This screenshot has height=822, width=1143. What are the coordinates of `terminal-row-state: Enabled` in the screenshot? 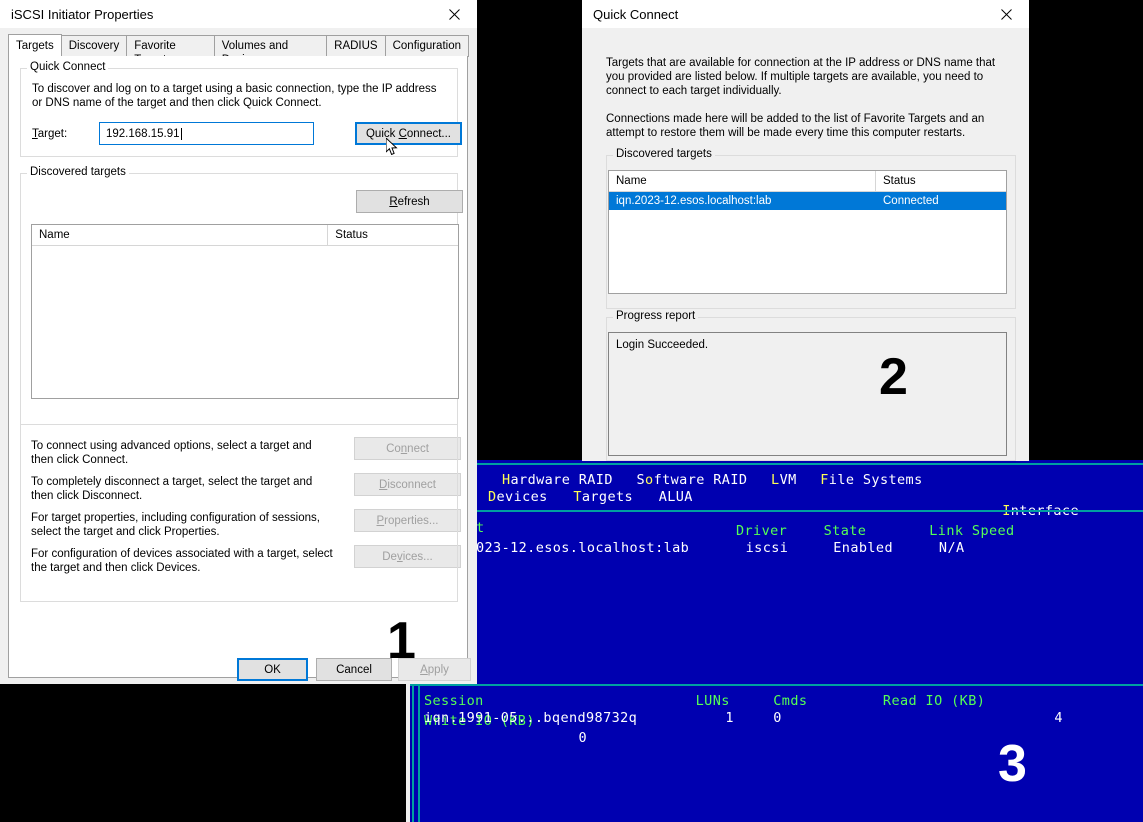 It's located at (863, 548).